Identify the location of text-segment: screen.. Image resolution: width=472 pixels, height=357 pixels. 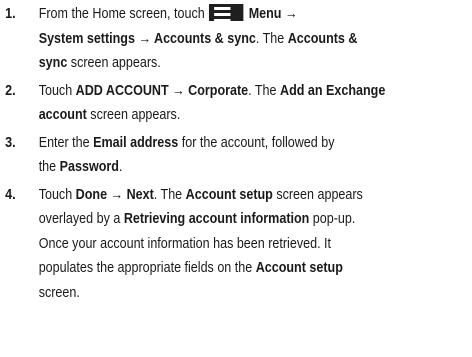
(59, 292).